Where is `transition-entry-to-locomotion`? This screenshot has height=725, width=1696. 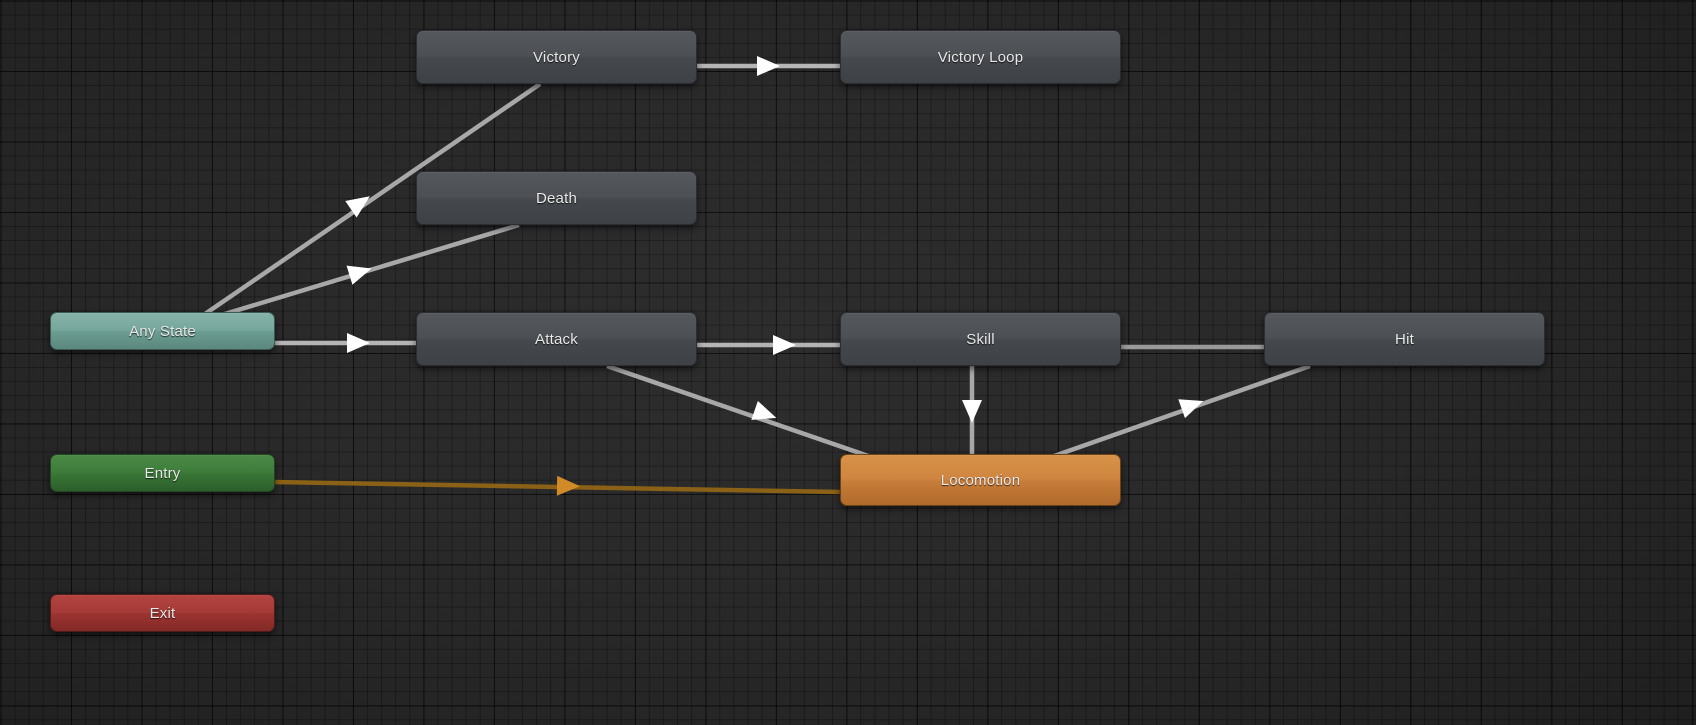 transition-entry-to-locomotion is located at coordinates (557, 485).